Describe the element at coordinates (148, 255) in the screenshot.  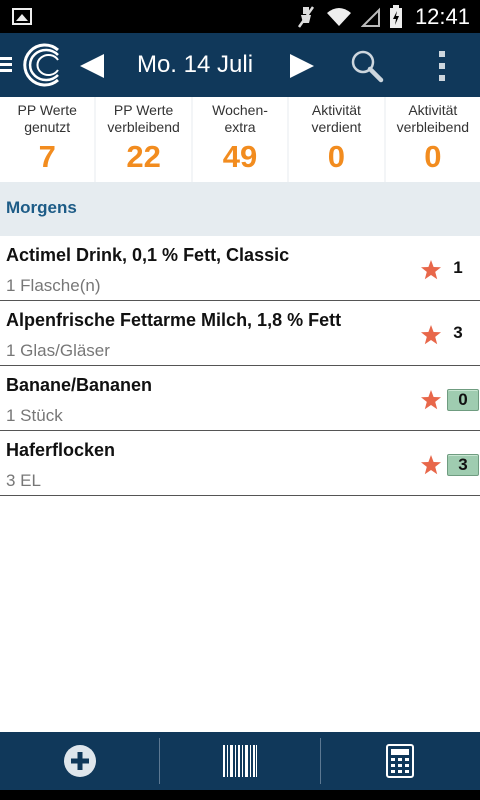
I see `food-name: Actimel Drink, 0,1 % Fett, Classic` at that location.